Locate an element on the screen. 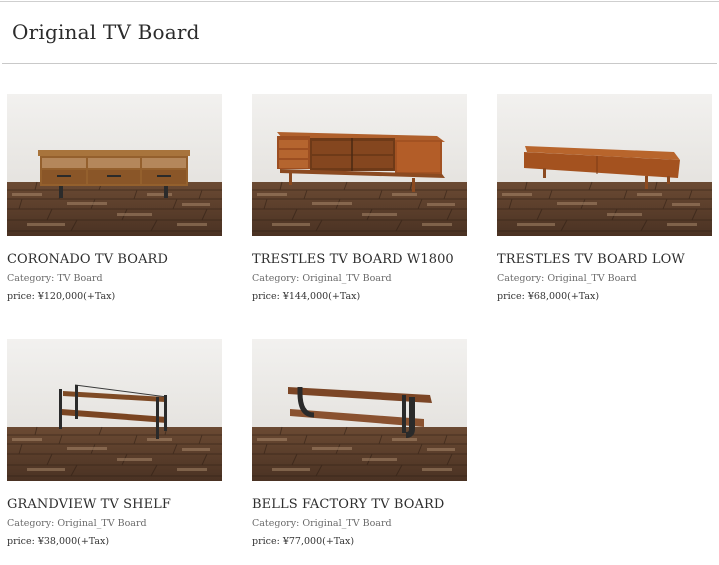 The height and width of the screenshot is (565, 719). product-price: price: ¥144,000(+Tax) is located at coordinates (360, 296).